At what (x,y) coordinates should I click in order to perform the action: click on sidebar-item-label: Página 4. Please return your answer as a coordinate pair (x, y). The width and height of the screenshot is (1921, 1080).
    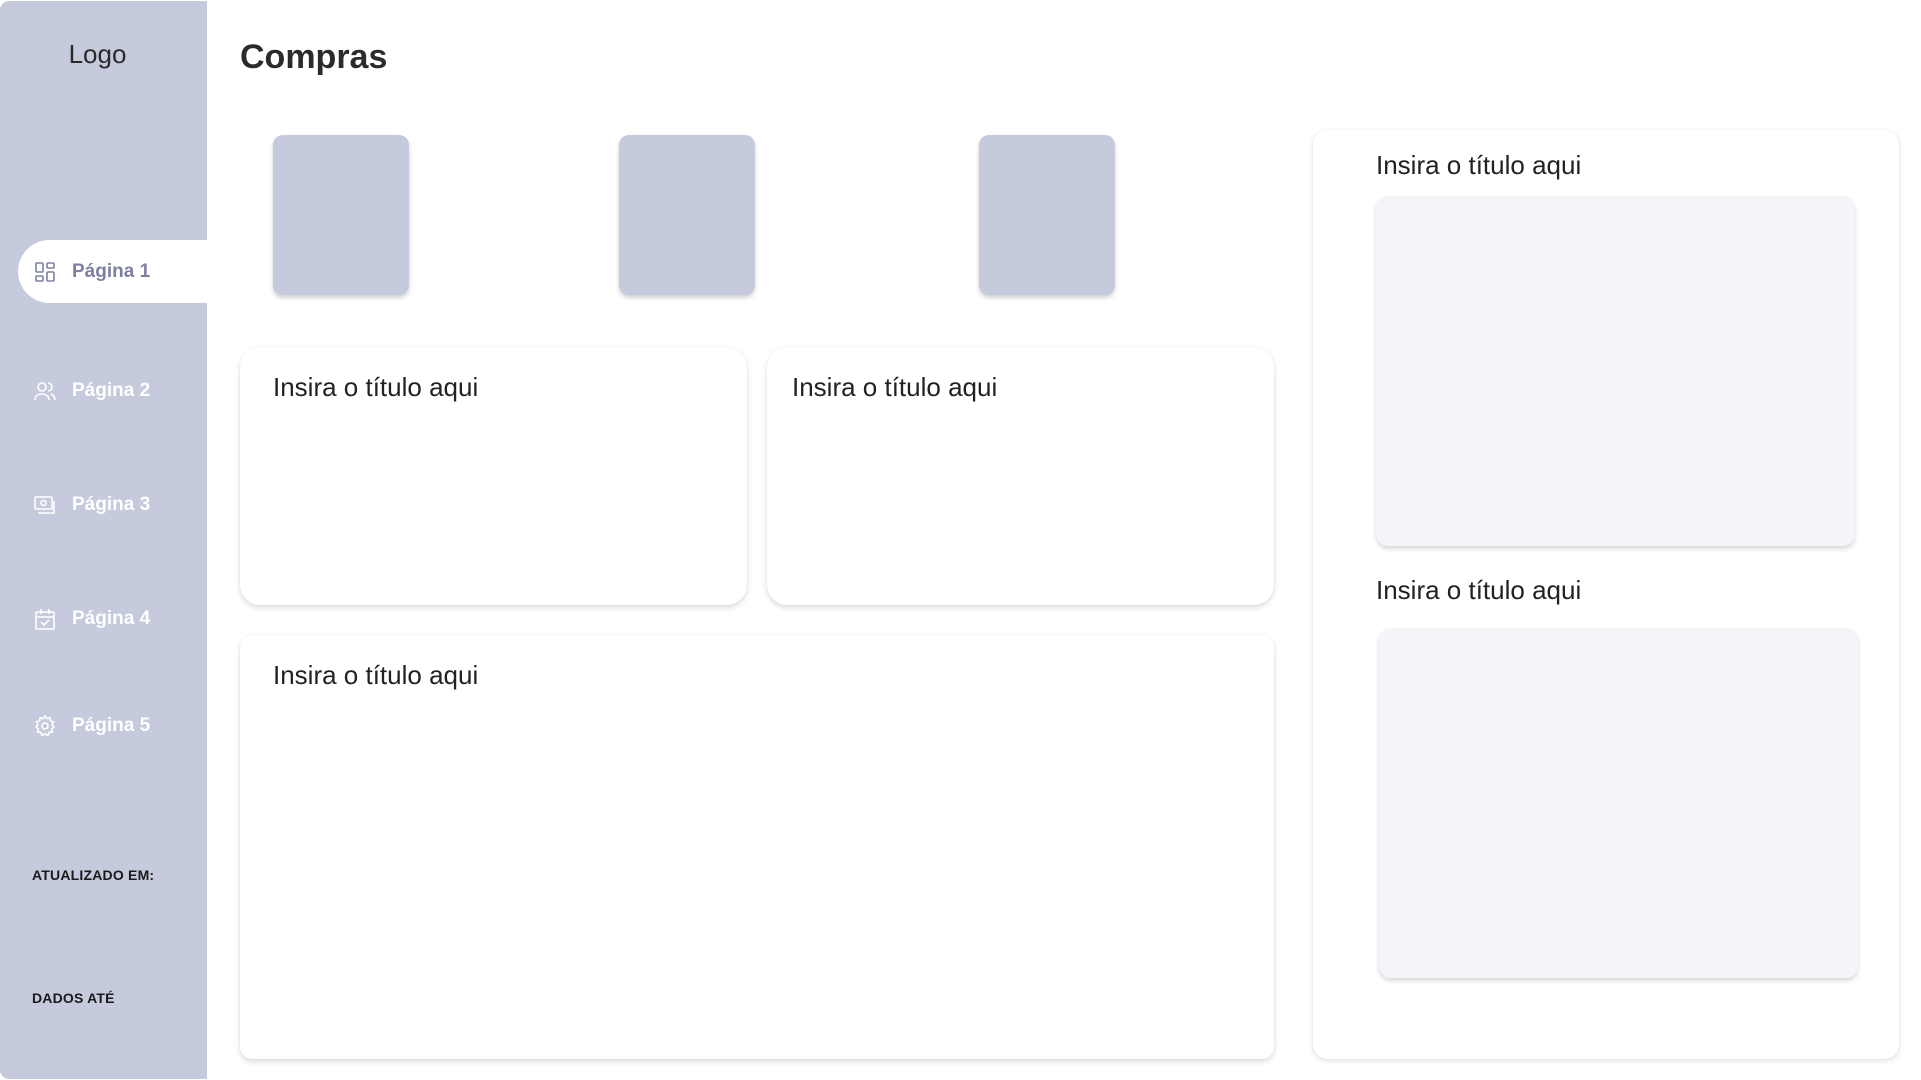
    Looking at the image, I should click on (111, 618).